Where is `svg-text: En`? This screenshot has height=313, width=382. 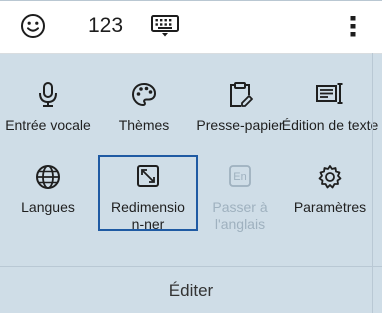 svg-text: En is located at coordinates (239, 177).